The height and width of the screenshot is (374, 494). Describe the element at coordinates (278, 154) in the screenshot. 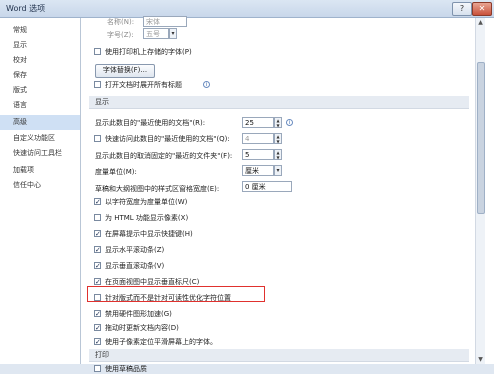

I see `unpinned-folders-spinner: ▲ ▼` at that location.